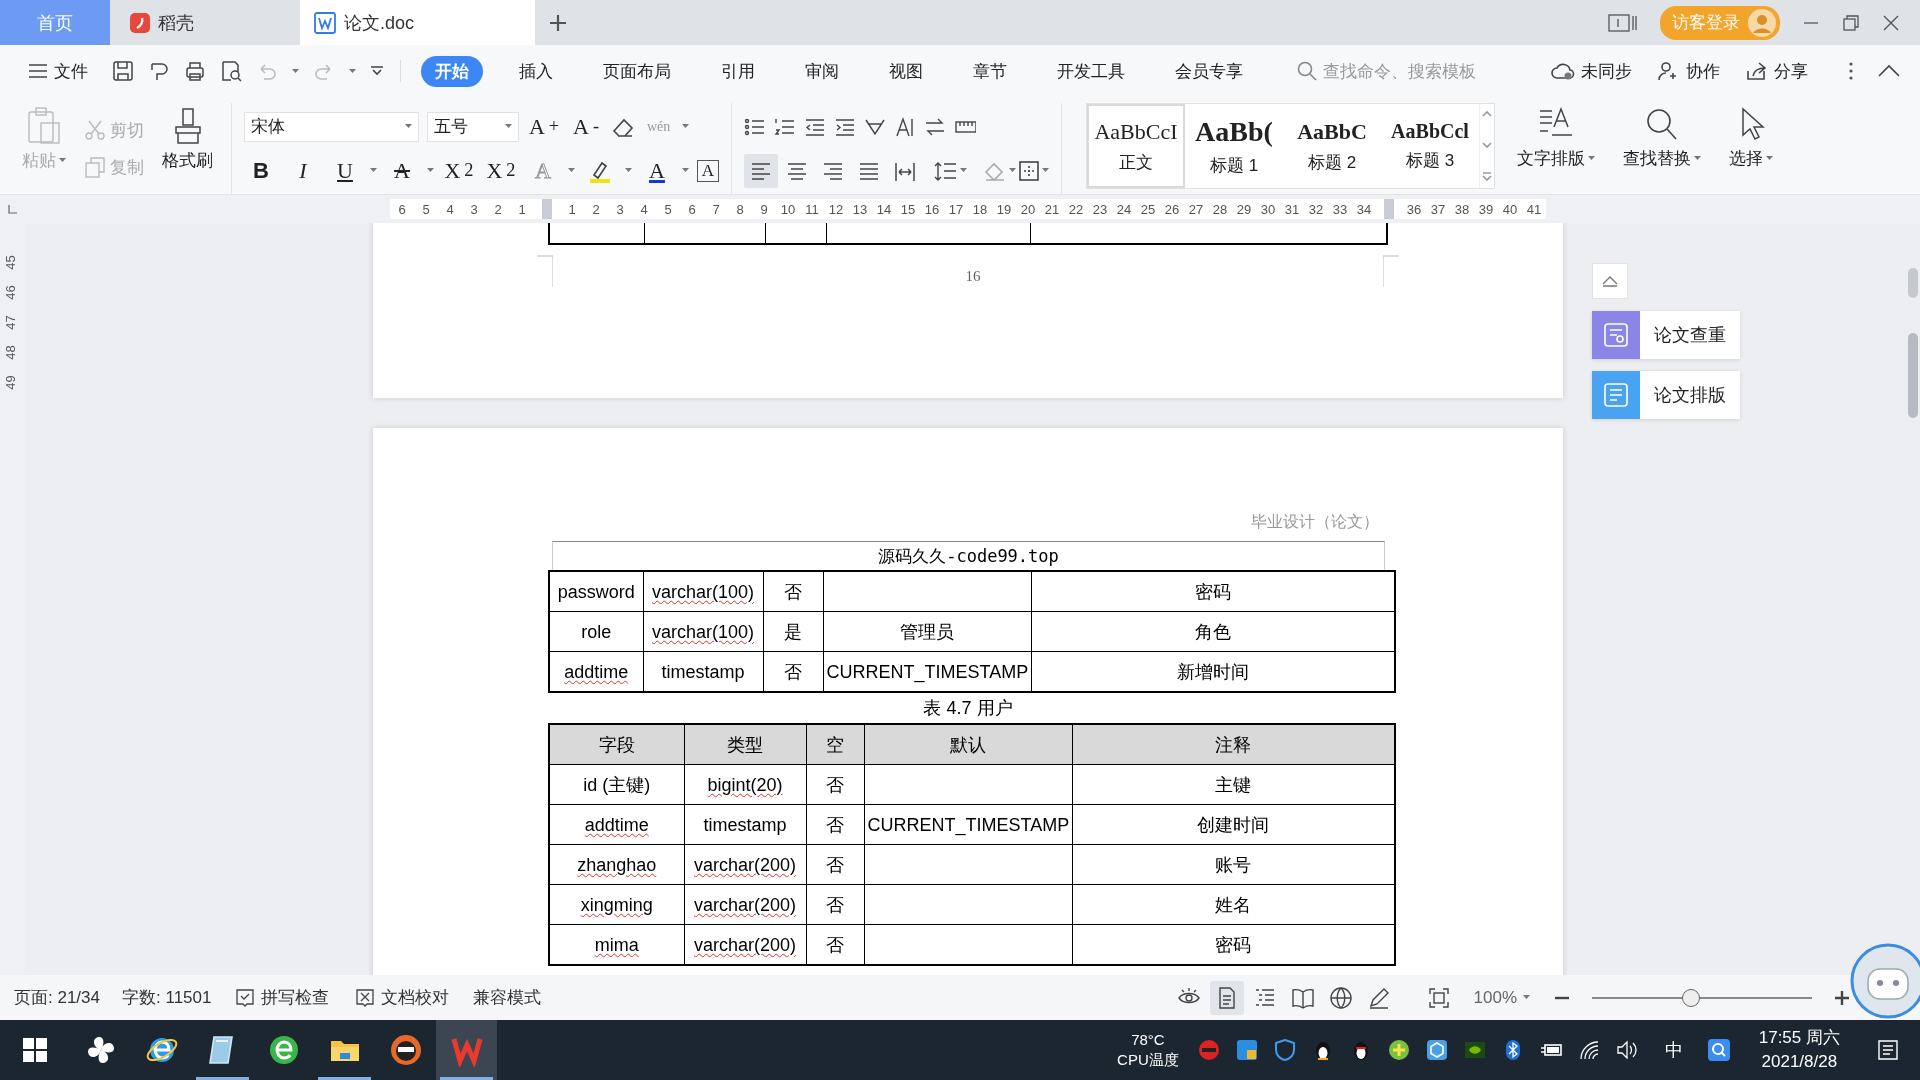  I want to click on restore-icon, so click(1851, 22).